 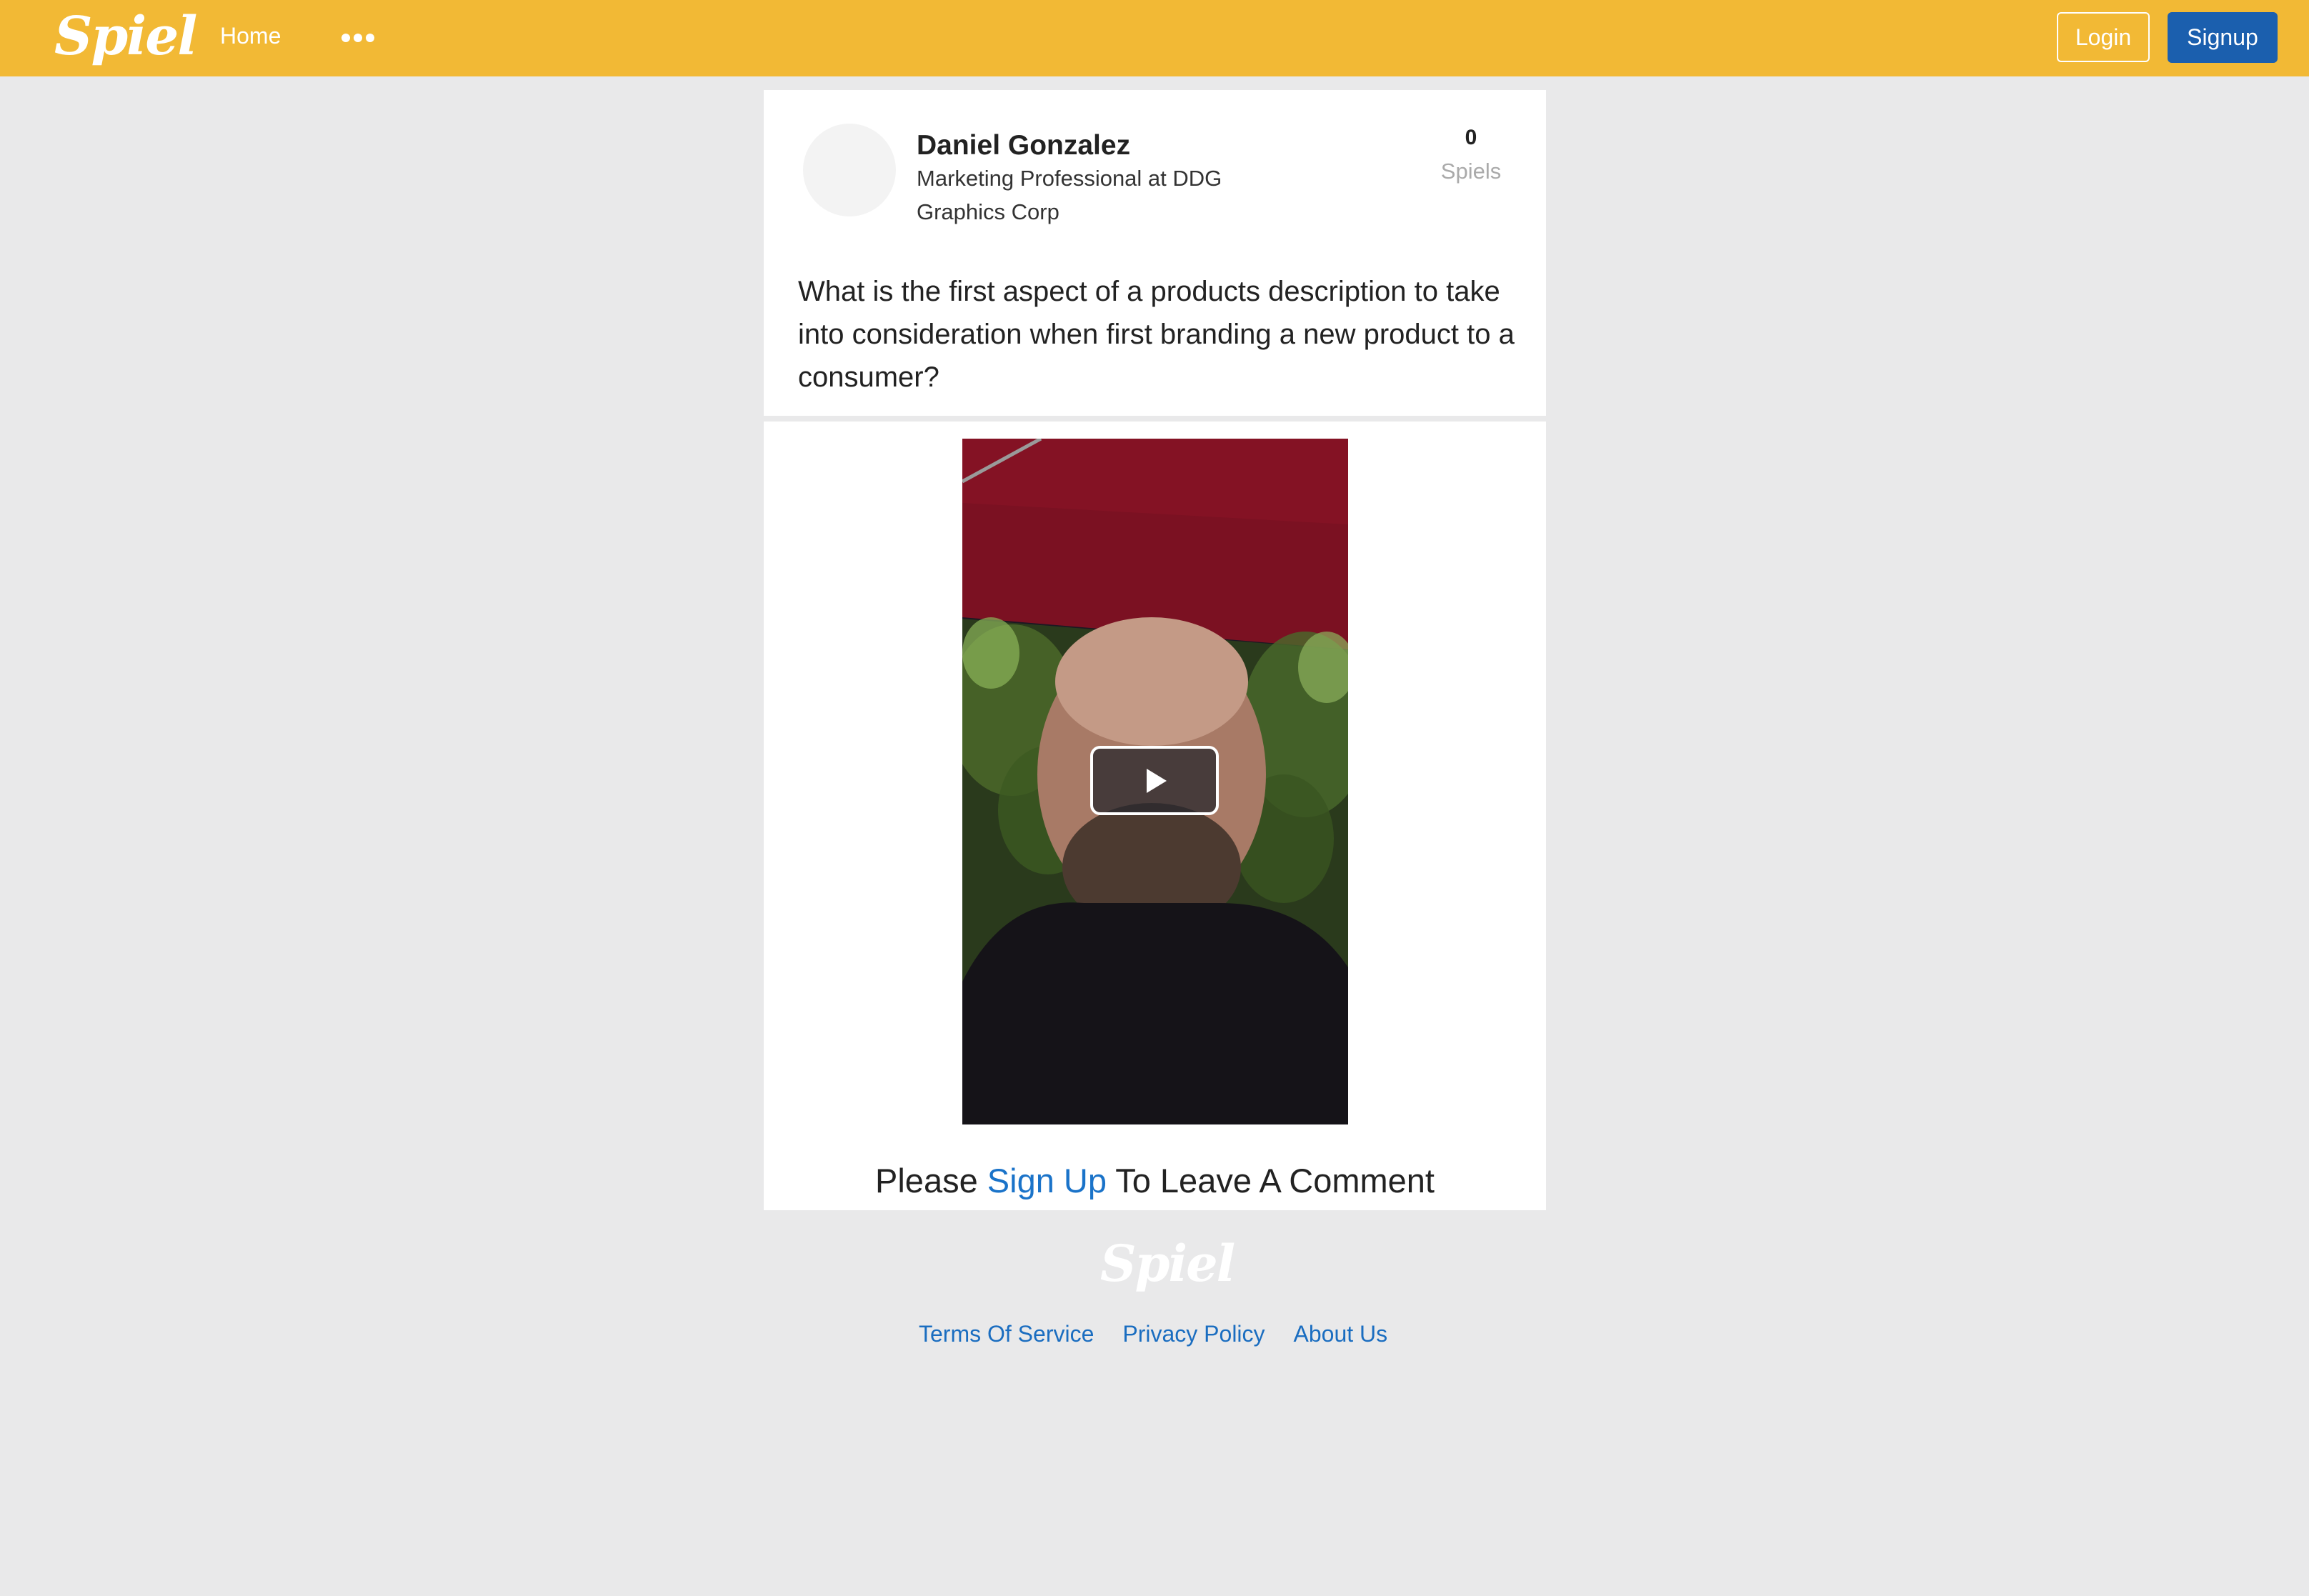 I want to click on signup-link: Sign Up, so click(x=1047, y=1181).